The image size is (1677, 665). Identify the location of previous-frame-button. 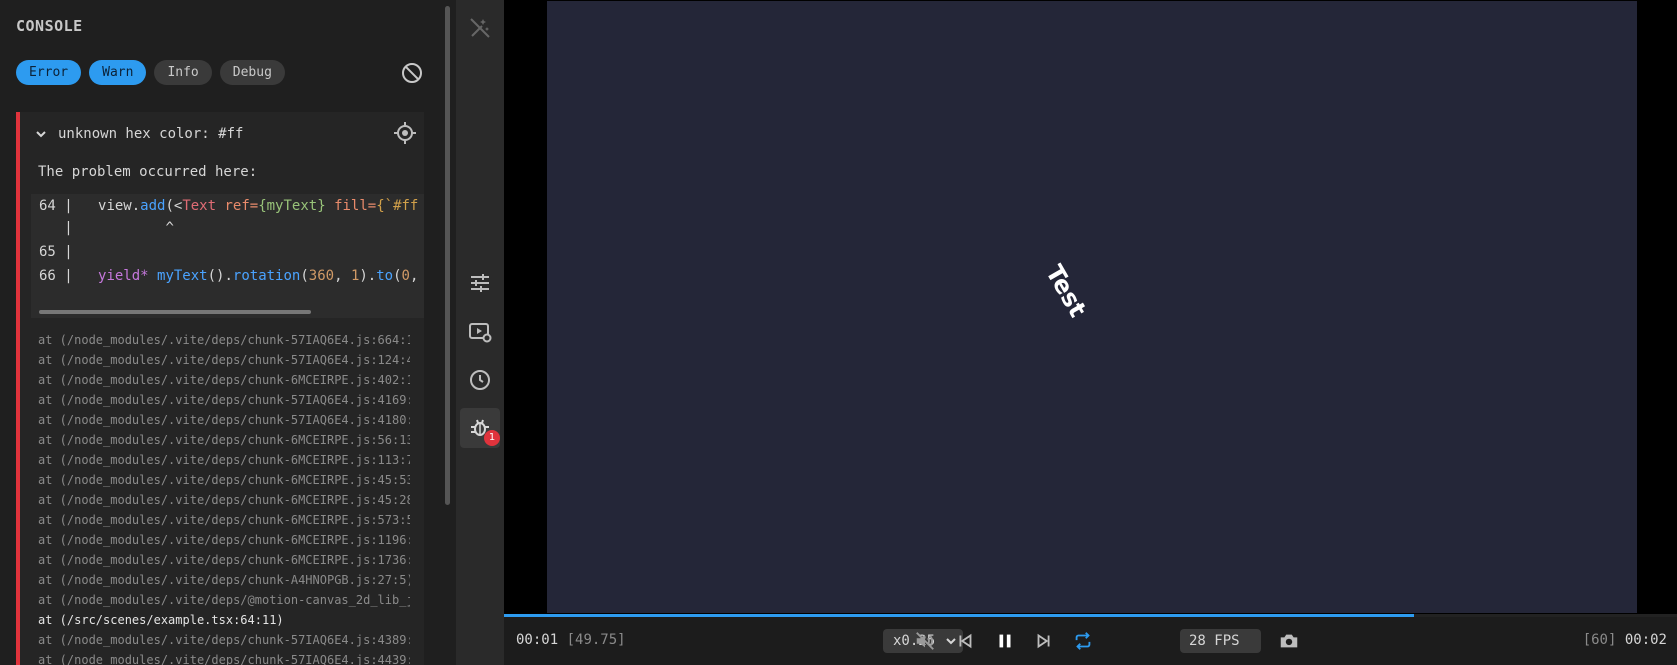
(965, 641).